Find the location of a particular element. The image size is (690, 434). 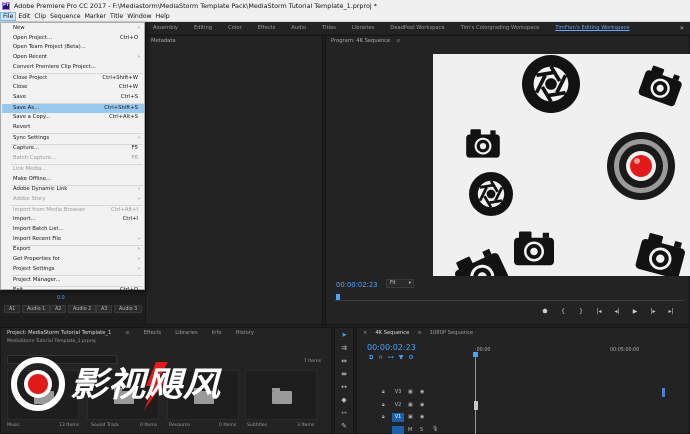

go-to-in-icon: |◂ is located at coordinates (599, 311).